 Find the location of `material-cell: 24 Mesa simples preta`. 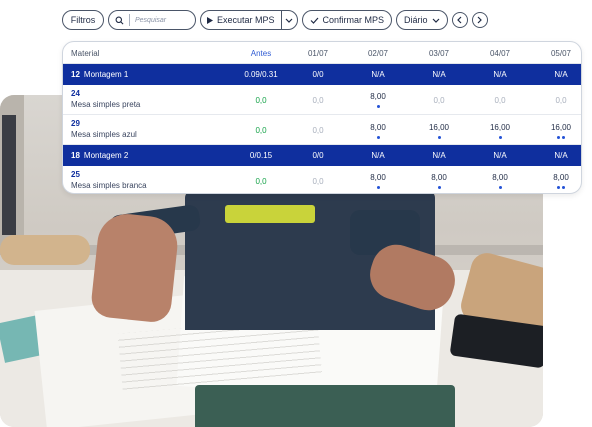

material-cell: 24 Mesa simples preta is located at coordinates (131, 99).